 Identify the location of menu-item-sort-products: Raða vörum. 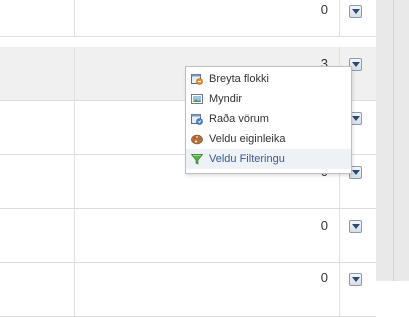
(268, 119).